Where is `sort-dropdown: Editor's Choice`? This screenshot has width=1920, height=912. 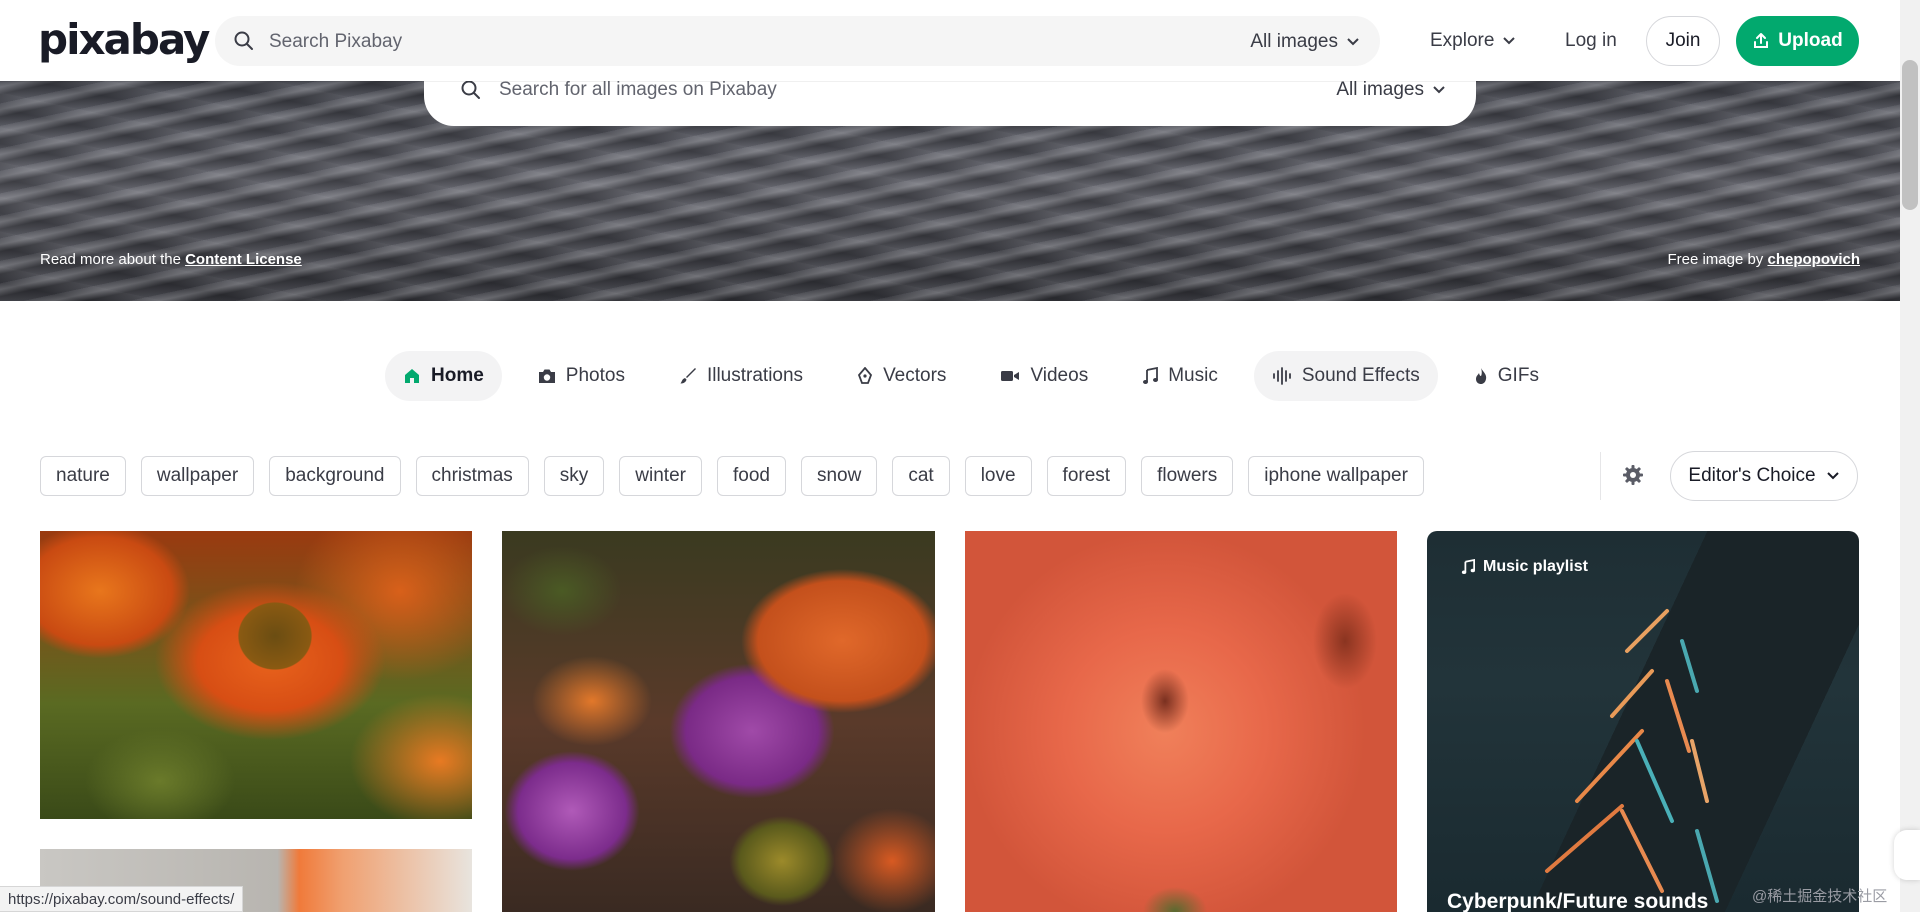 sort-dropdown: Editor's Choice is located at coordinates (1764, 476).